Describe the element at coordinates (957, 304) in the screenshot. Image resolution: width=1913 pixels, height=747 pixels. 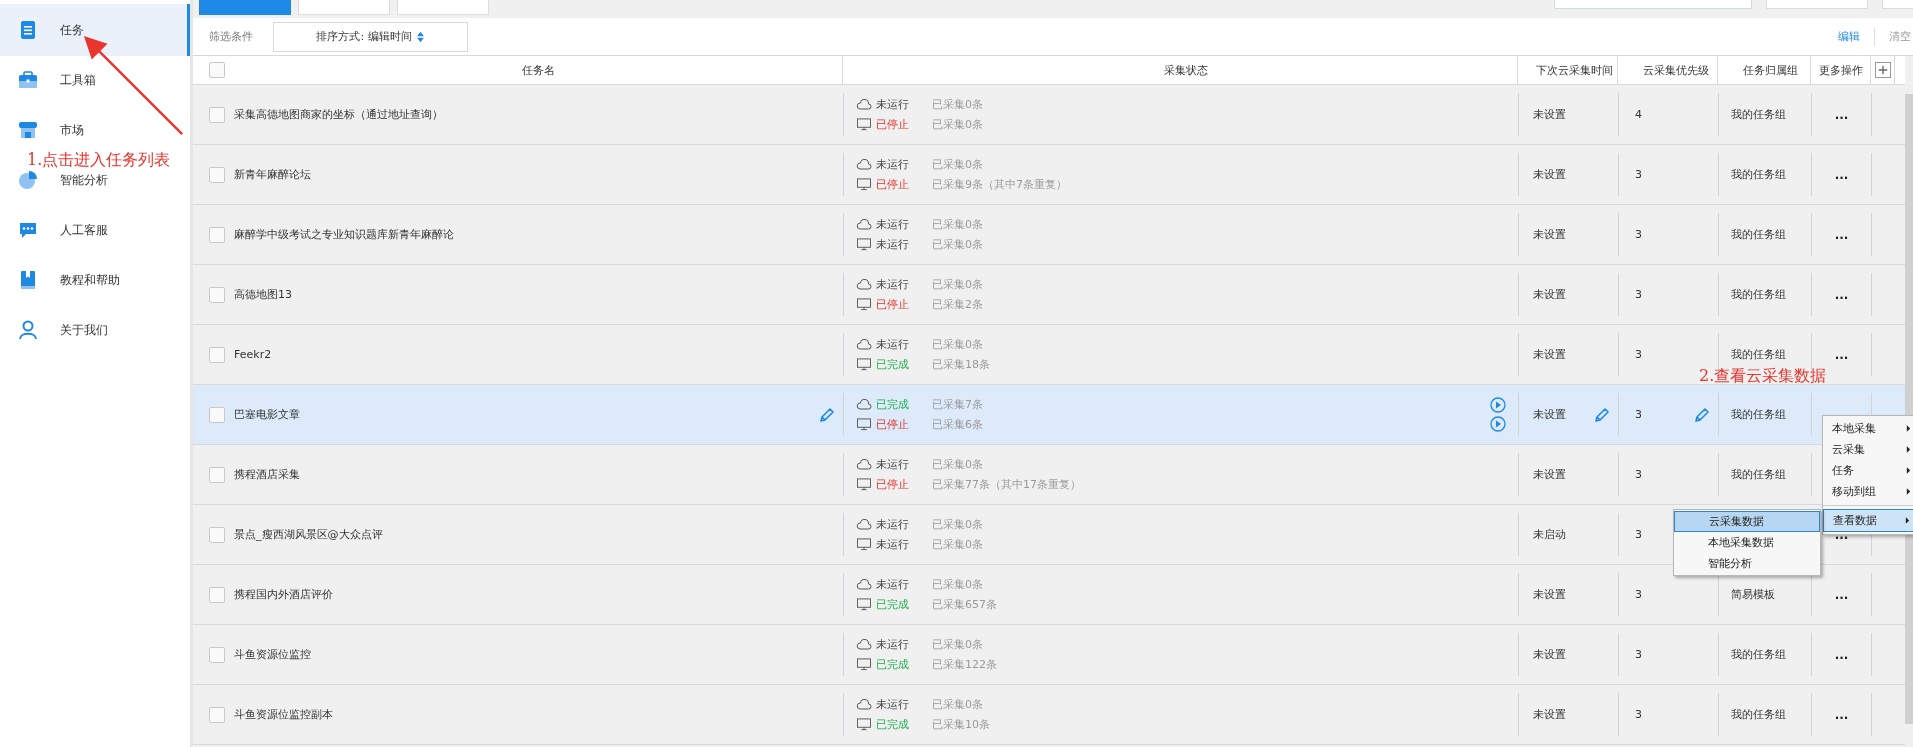
I see `collected-count: 已采集2条` at that location.